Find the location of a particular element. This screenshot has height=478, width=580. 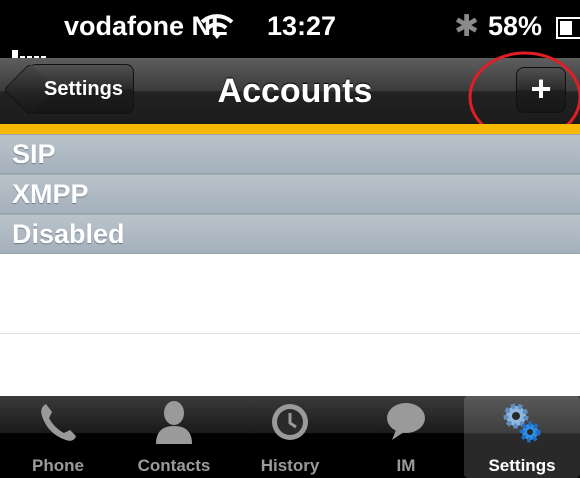

battery-percent: 58% is located at coordinates (515, 26).